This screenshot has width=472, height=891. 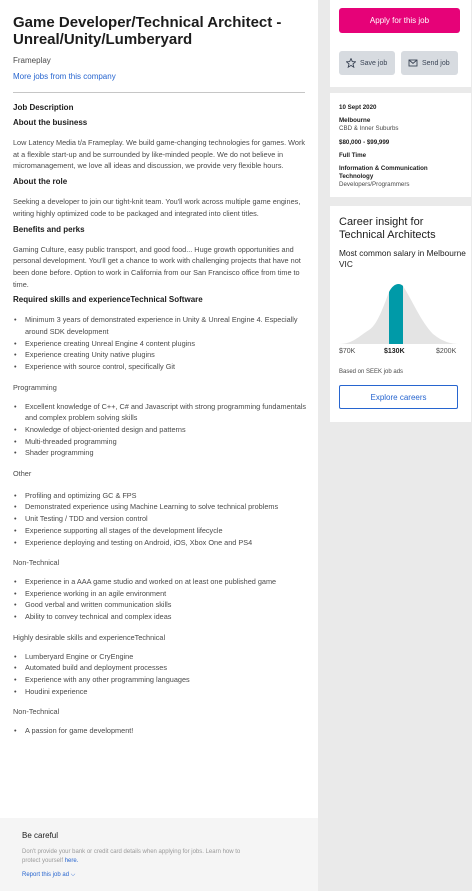 What do you see at coordinates (46, 875) in the screenshot?
I see `report-job-label: Report this job ad` at bounding box center [46, 875].